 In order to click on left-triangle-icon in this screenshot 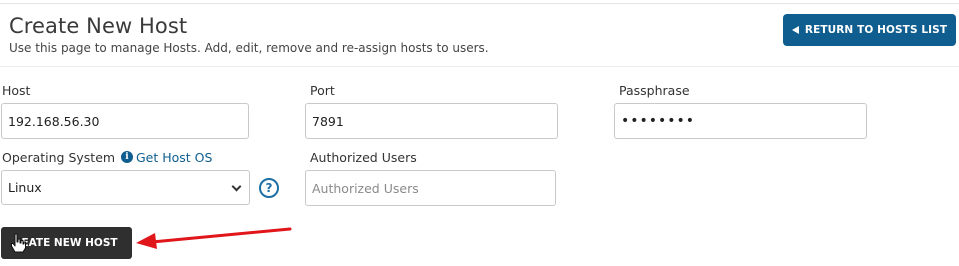, I will do `click(795, 30)`.